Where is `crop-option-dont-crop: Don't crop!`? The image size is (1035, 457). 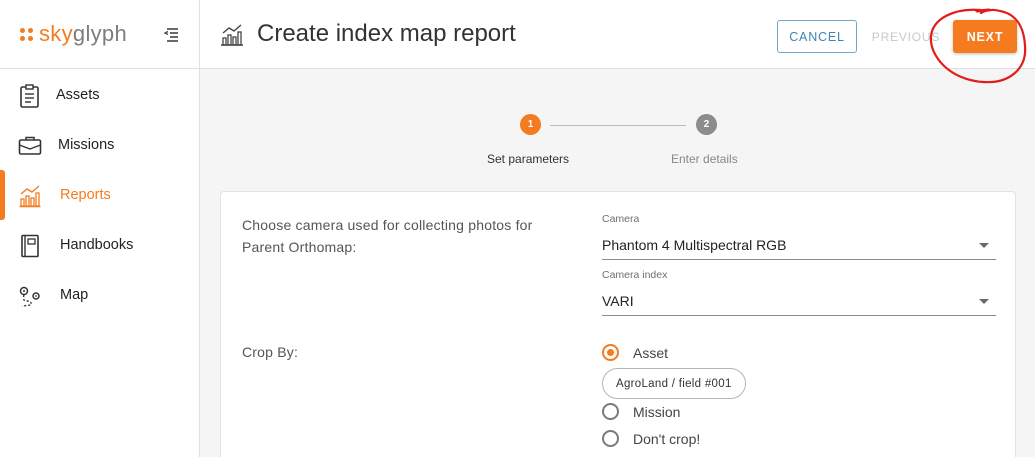
crop-option-dont-crop: Don't crop! is located at coordinates (651, 438).